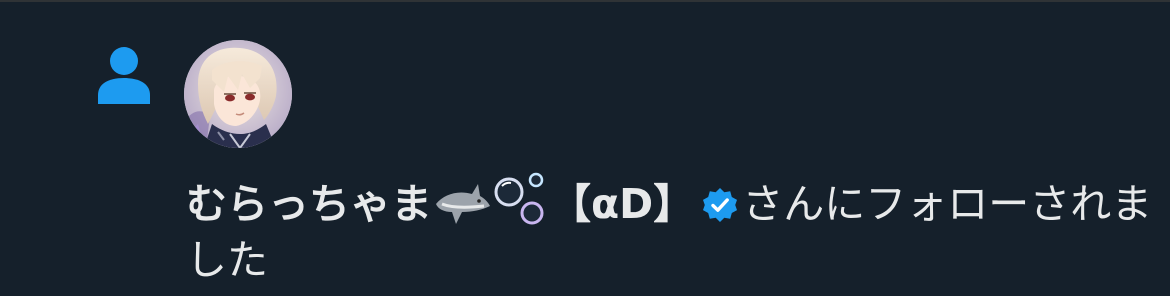  What do you see at coordinates (309, 204) in the screenshot?
I see `user-display-name: むらっちゃま` at bounding box center [309, 204].